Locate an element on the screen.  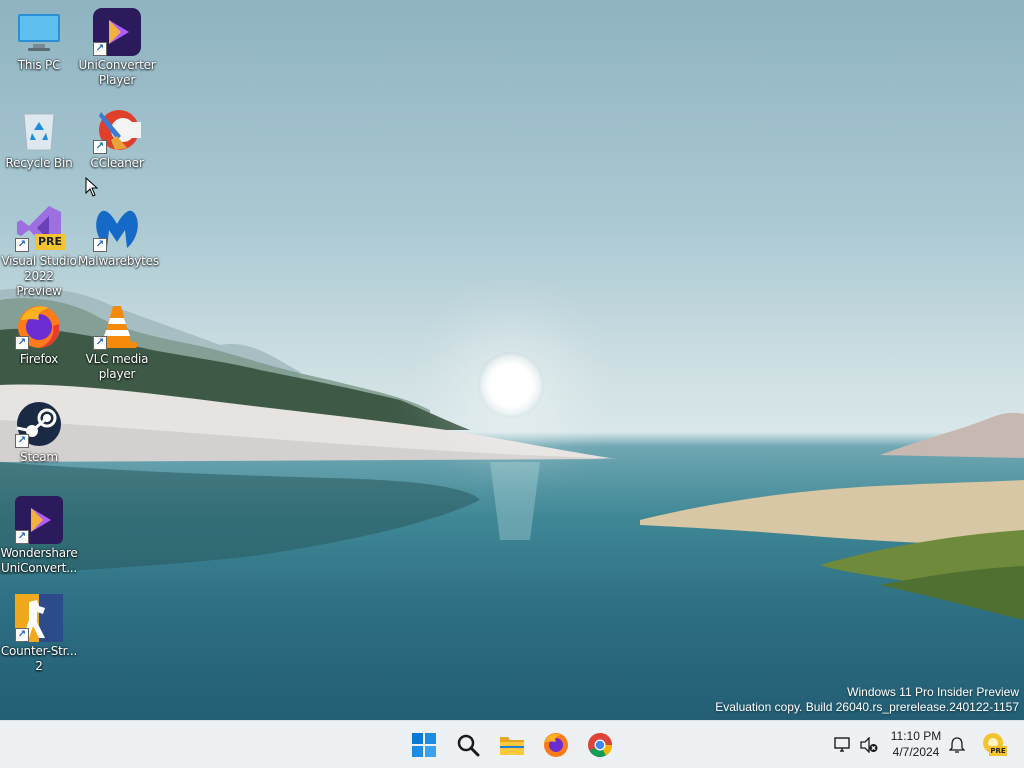
monitor-icon is located at coordinates (39, 32).